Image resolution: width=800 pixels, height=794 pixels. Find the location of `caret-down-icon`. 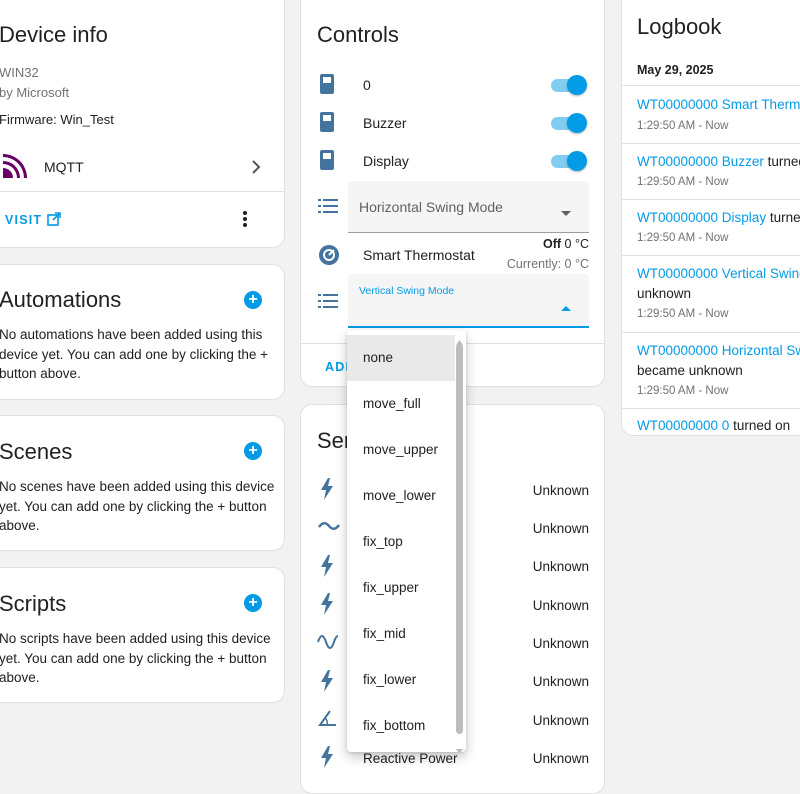

caret-down-icon is located at coordinates (566, 213).